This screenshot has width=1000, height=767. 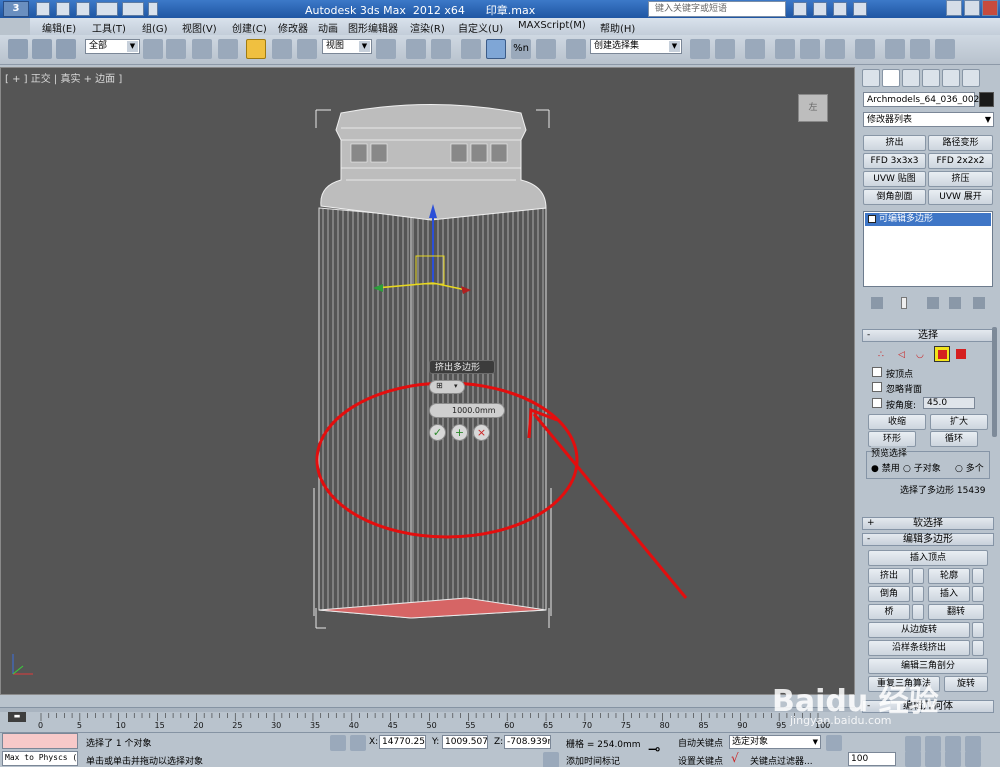 I want to click on time-tag-icon, so click(x=551, y=759).